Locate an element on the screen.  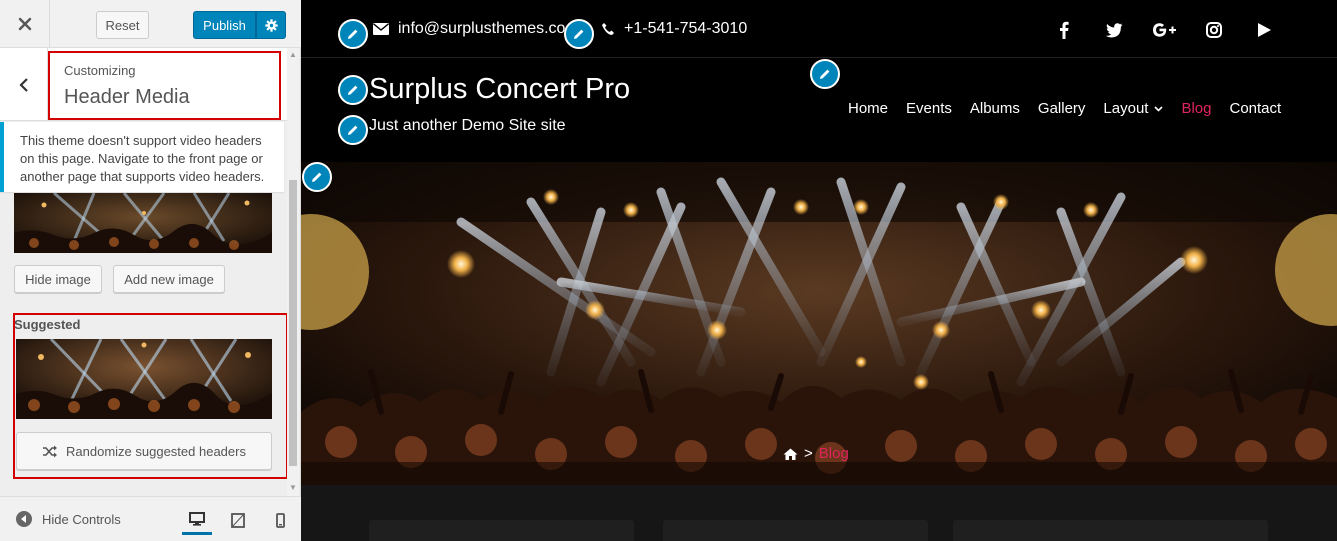
customizer-header: Reset Publish is located at coordinates (150, 24).